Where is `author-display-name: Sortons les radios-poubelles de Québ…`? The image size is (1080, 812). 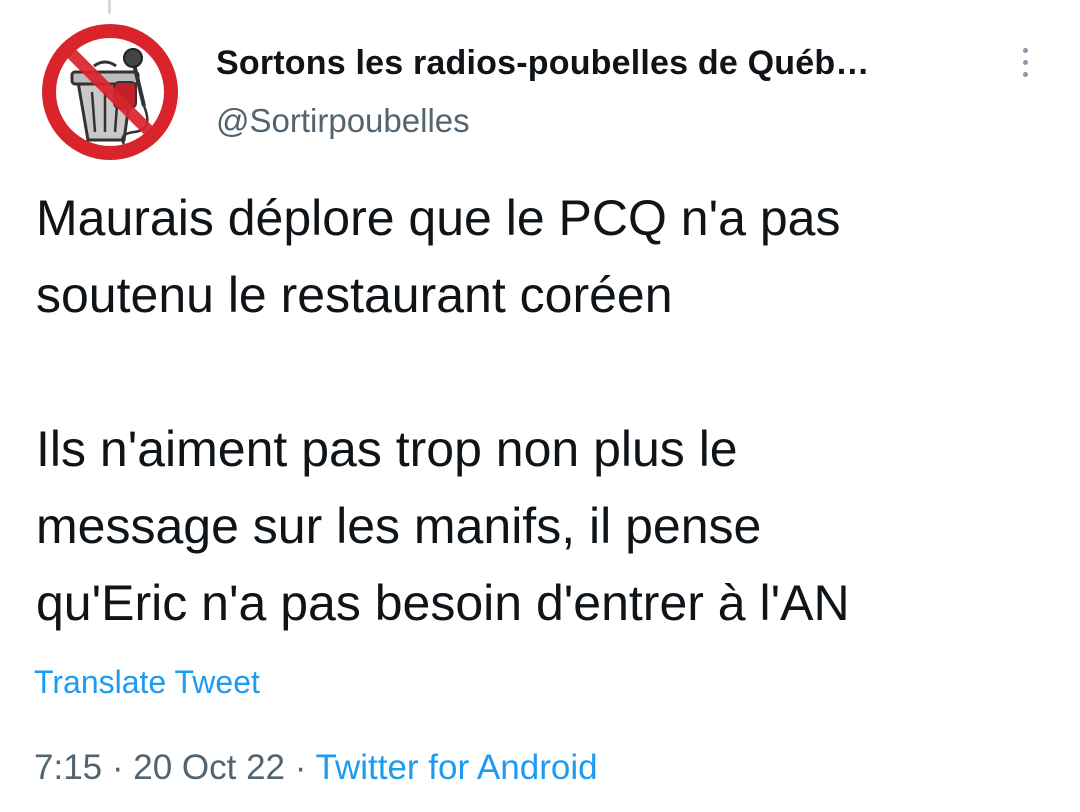 author-display-name: Sortons les radios-poubelles de Québ… is located at coordinates (543, 63).